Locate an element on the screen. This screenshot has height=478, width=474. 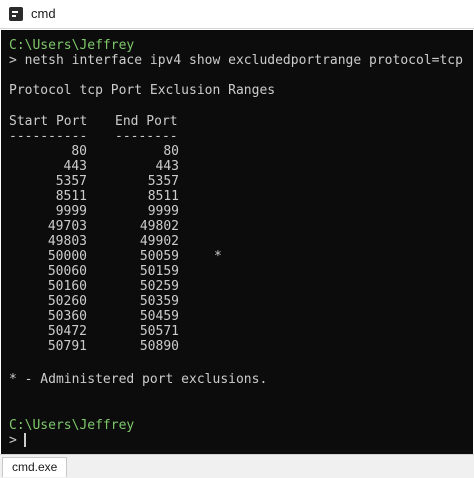
column-header-end-port: End Port is located at coordinates (146, 121).